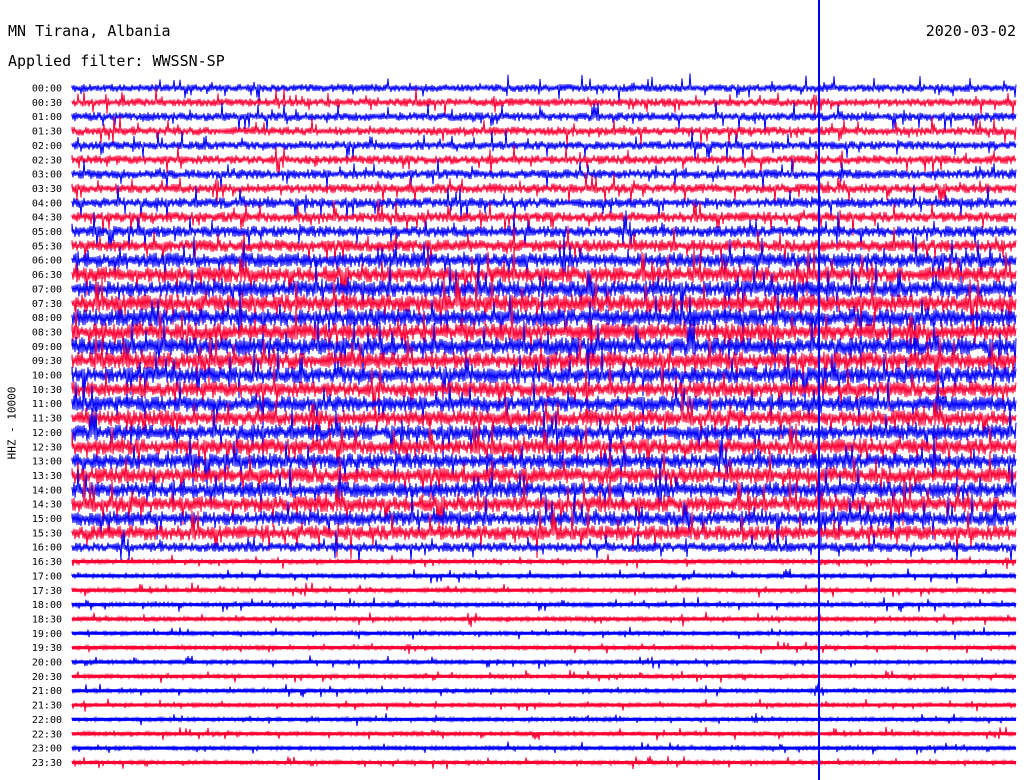 This screenshot has height=780, width=1024. What do you see at coordinates (47, 634) in the screenshot?
I see `row-time-label: 19:00` at bounding box center [47, 634].